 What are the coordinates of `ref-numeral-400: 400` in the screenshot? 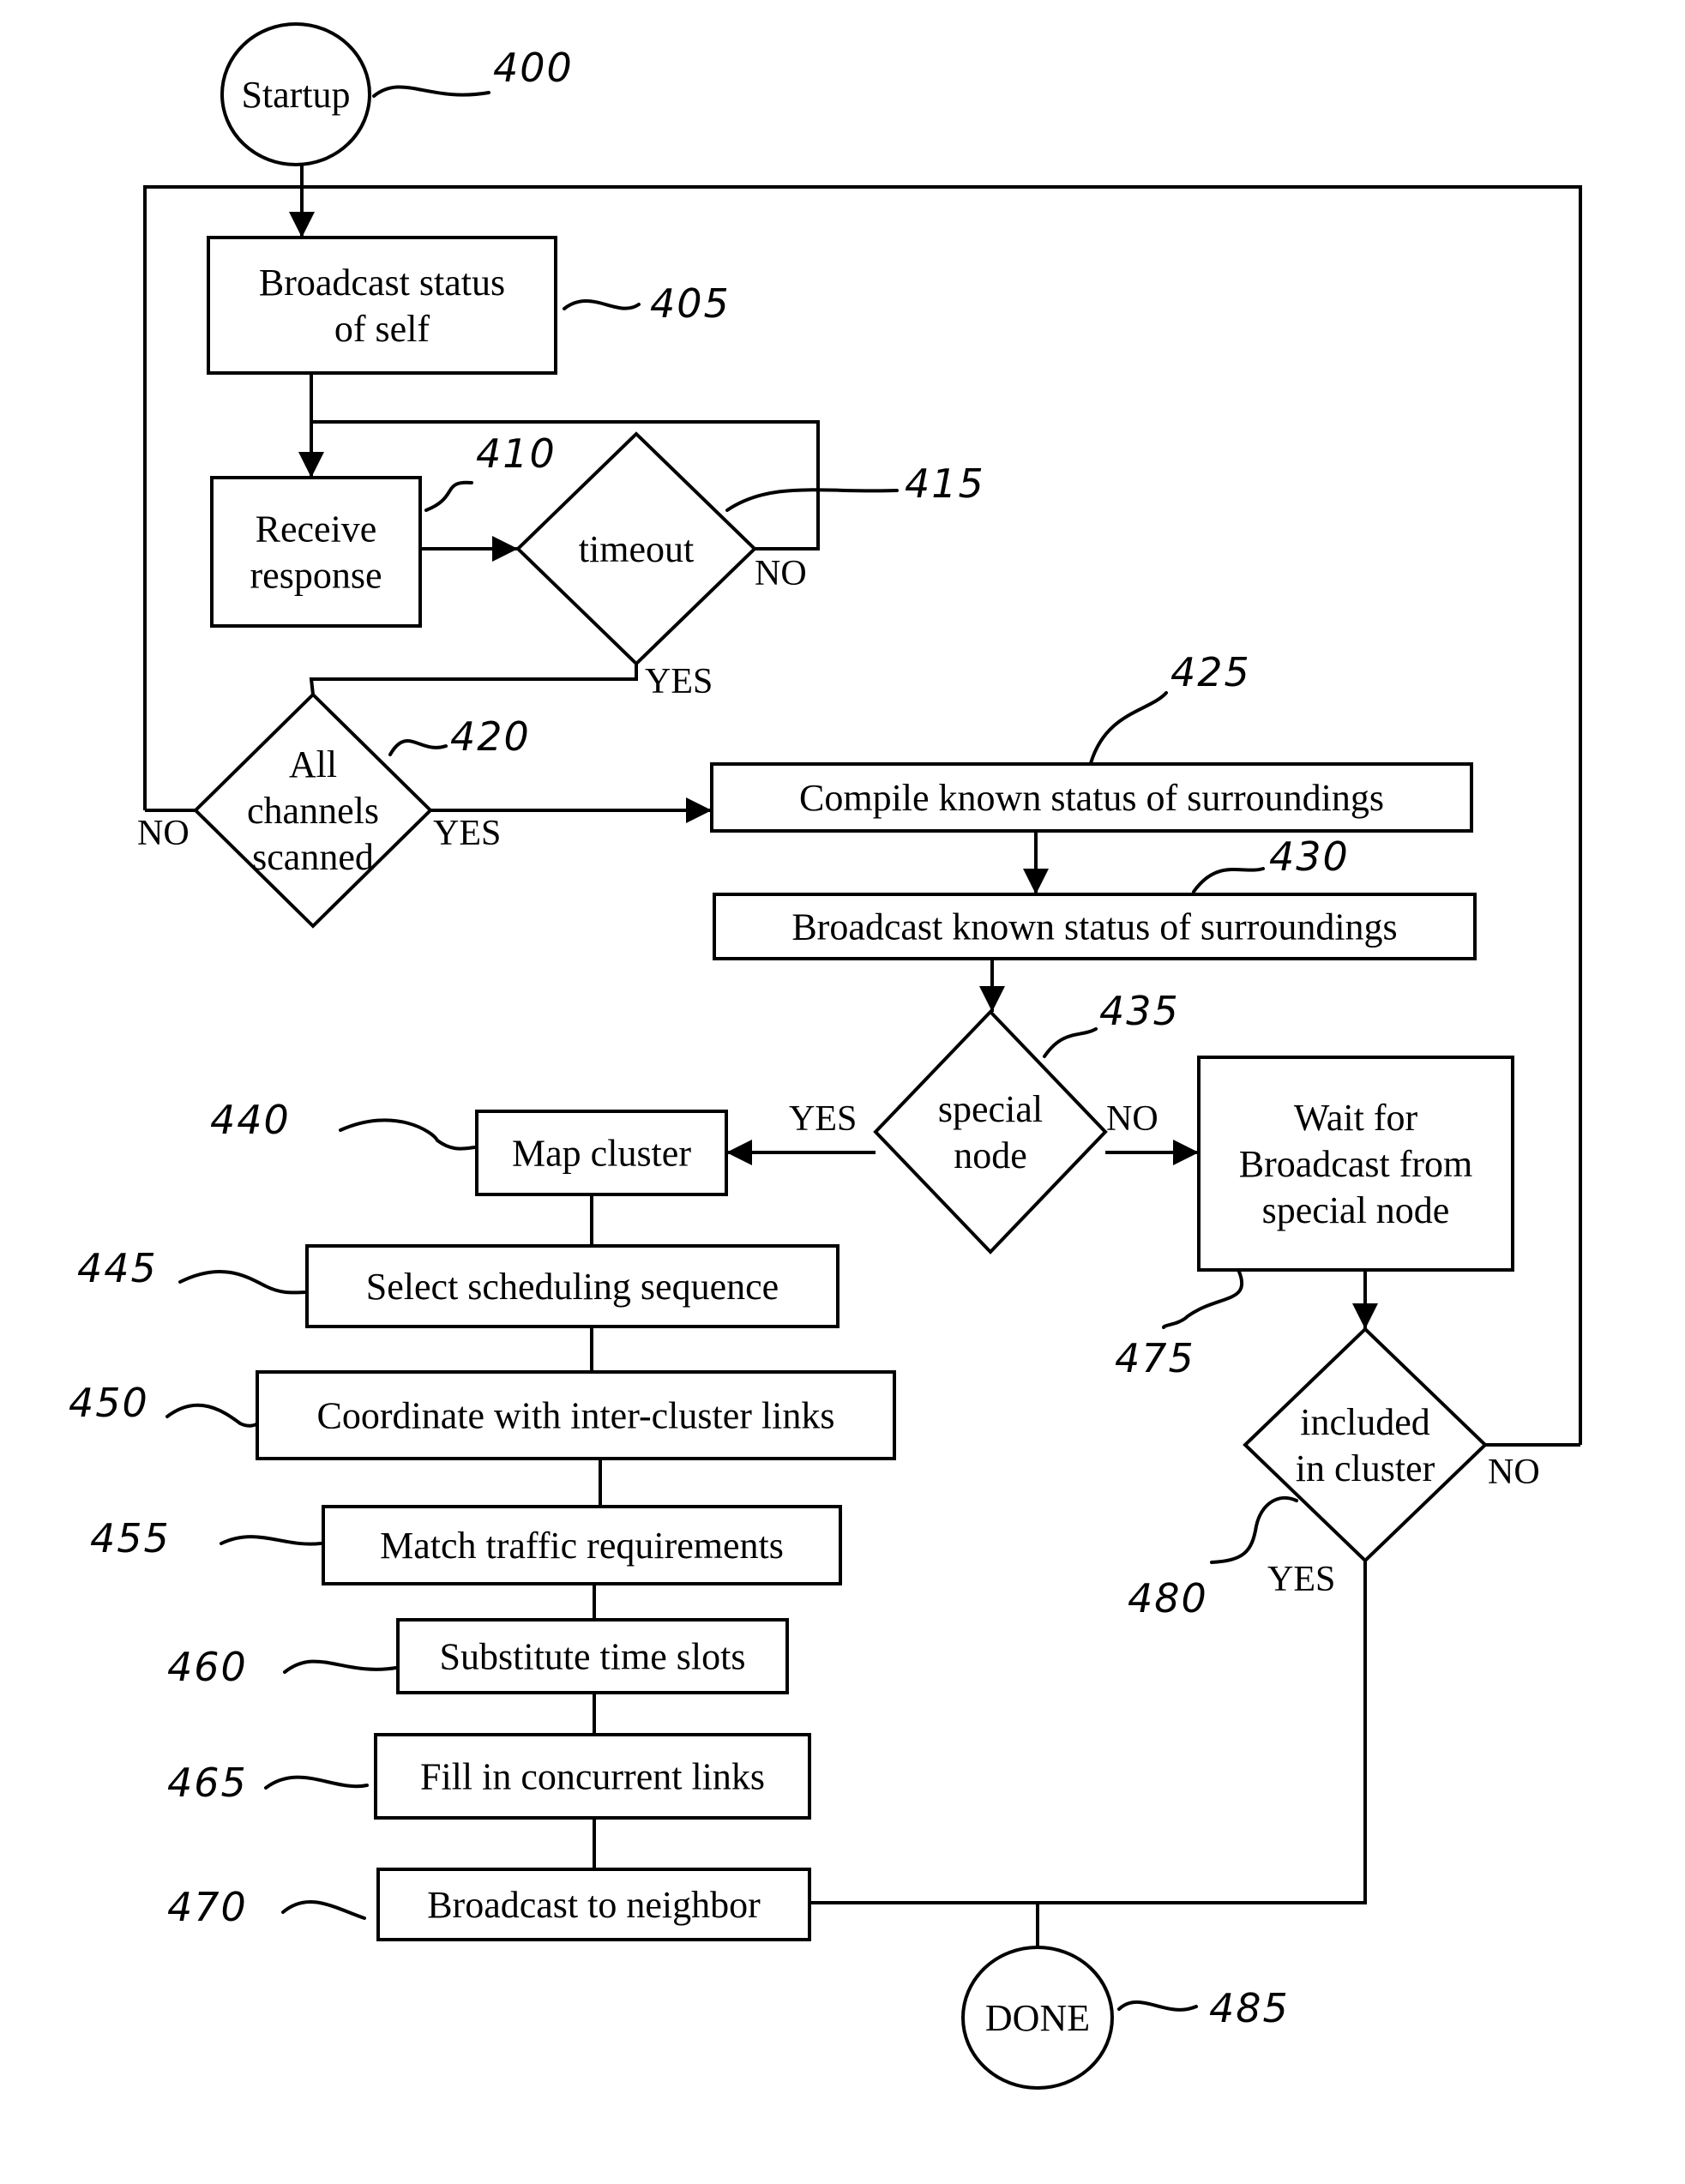 It's located at (473, 72).